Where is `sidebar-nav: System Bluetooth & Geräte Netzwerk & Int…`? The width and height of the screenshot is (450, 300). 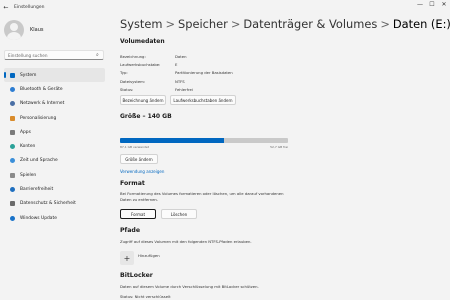 sidebar-nav: System Bluetooth & Geräte Netzwerk & Int… is located at coordinates (54, 146).